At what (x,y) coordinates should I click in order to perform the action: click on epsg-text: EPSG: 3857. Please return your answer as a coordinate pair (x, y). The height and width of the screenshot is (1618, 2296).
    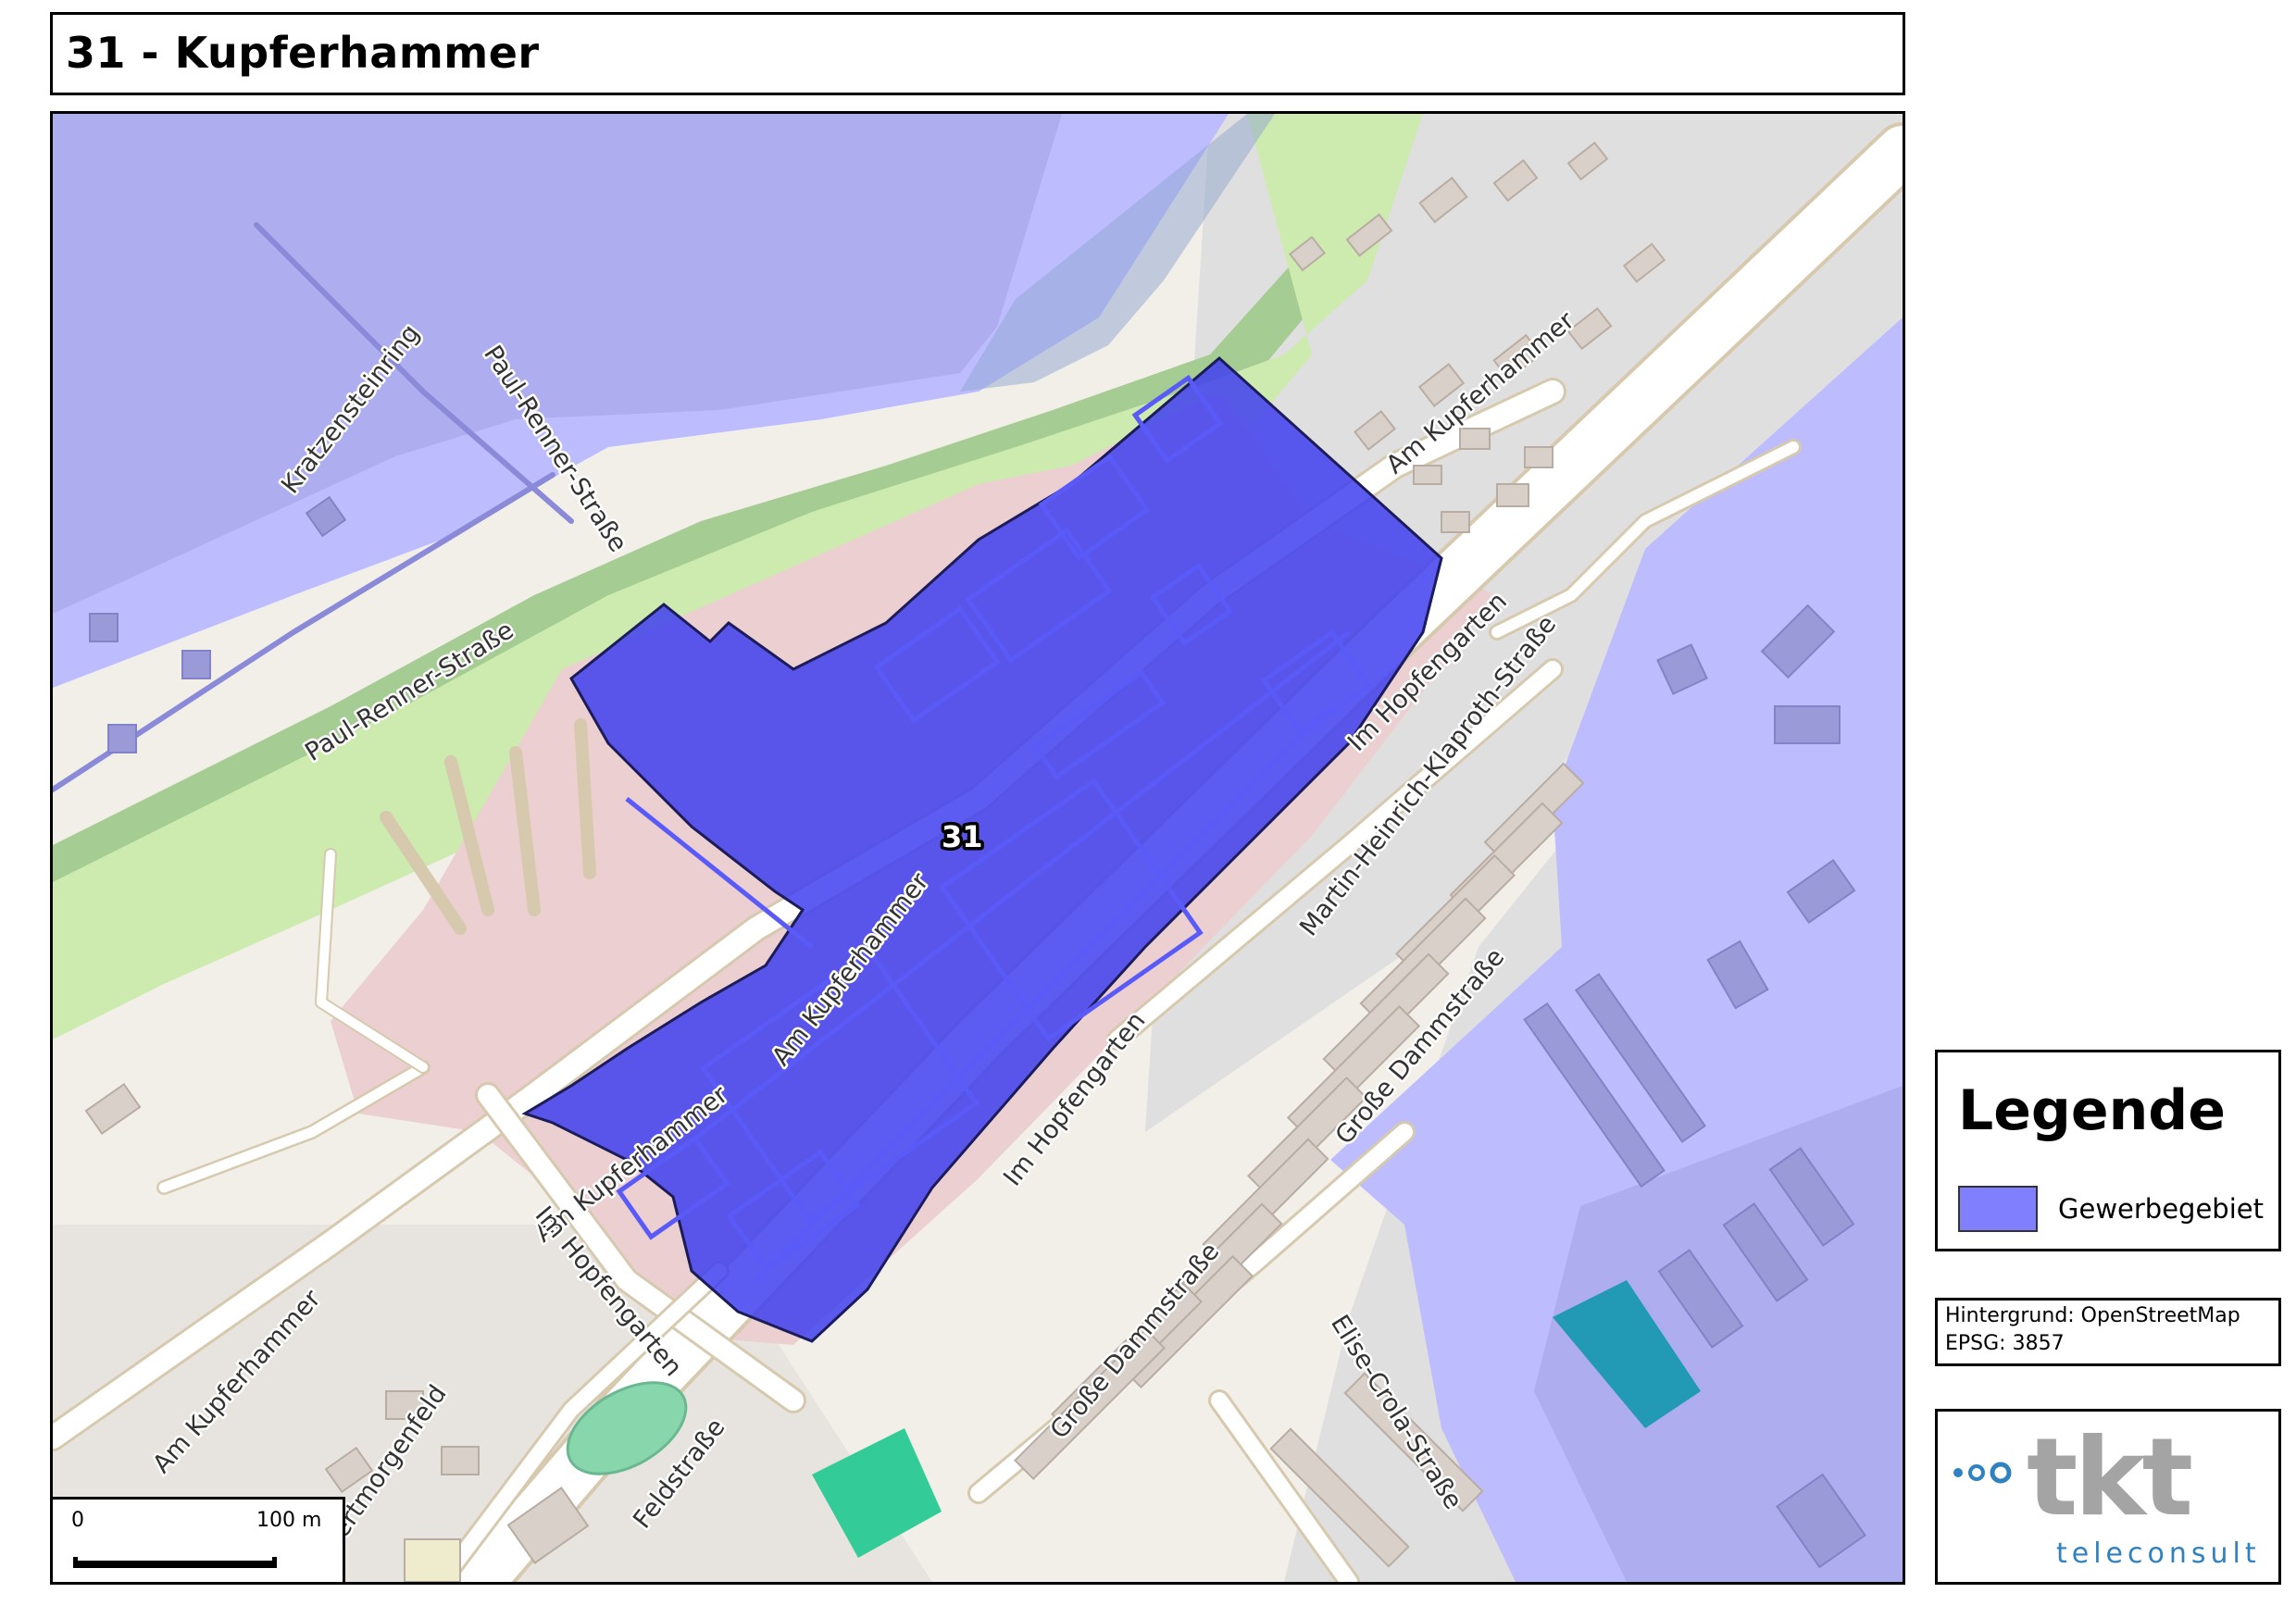
    Looking at the image, I should click on (2005, 1343).